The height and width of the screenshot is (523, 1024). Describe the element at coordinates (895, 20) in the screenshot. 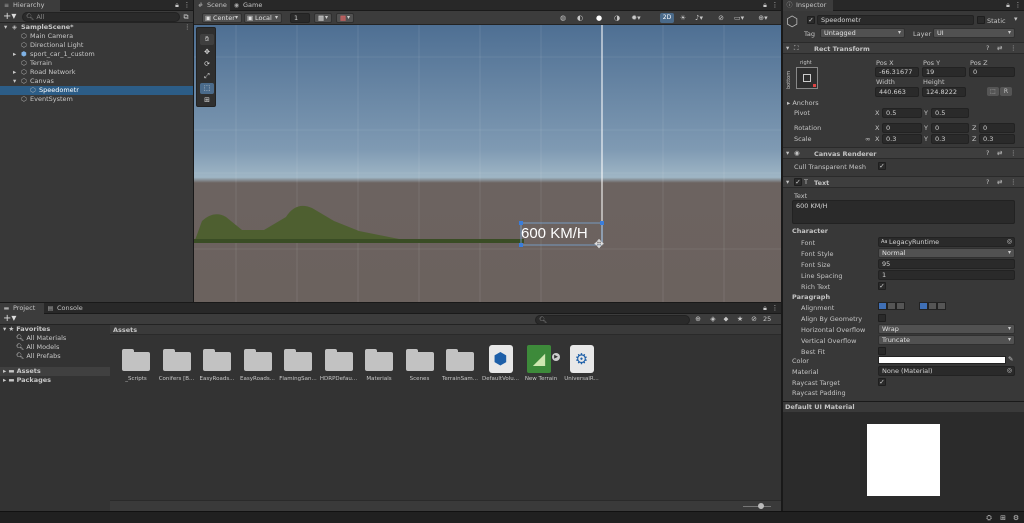

I see `object-name-input: Speedometr` at that location.